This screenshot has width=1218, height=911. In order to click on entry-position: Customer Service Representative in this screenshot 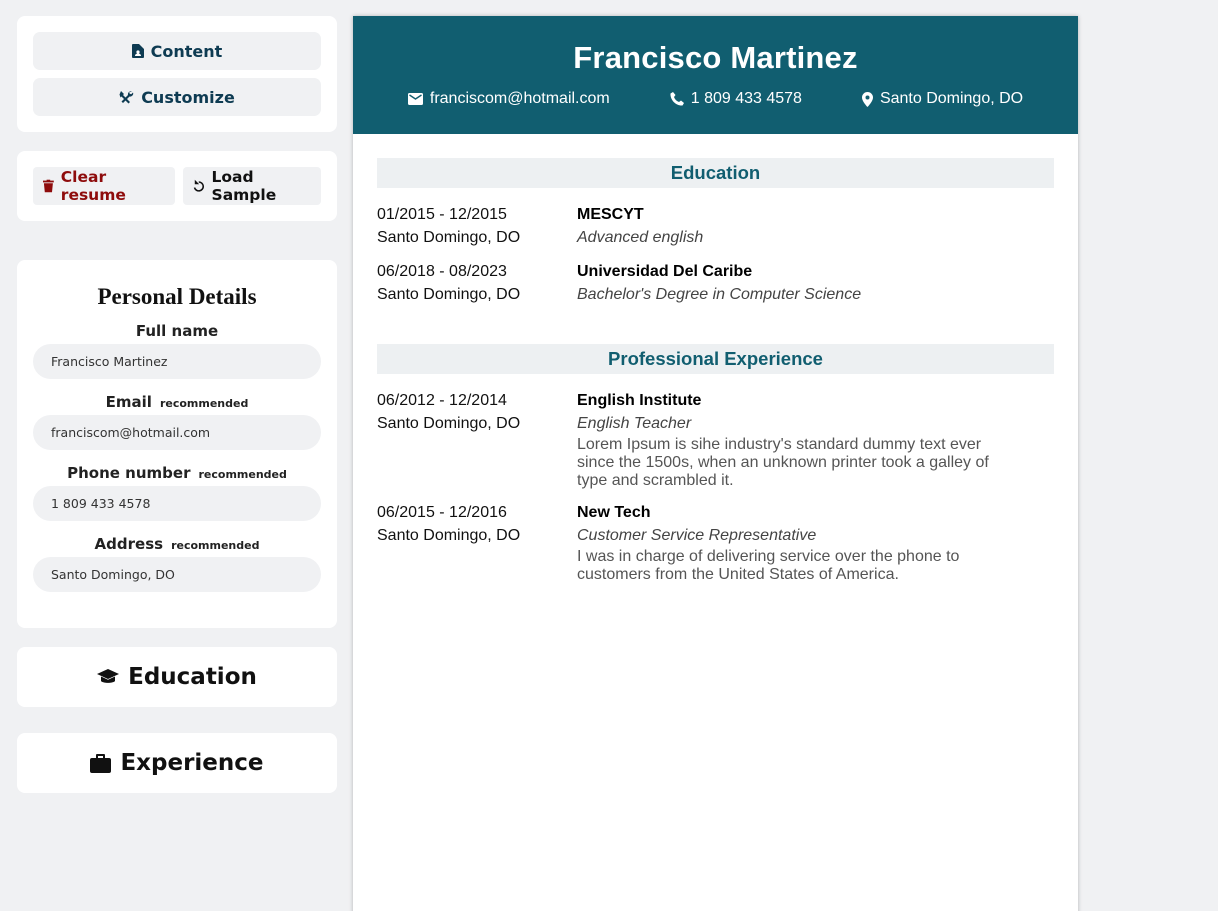, I will do `click(697, 535)`.